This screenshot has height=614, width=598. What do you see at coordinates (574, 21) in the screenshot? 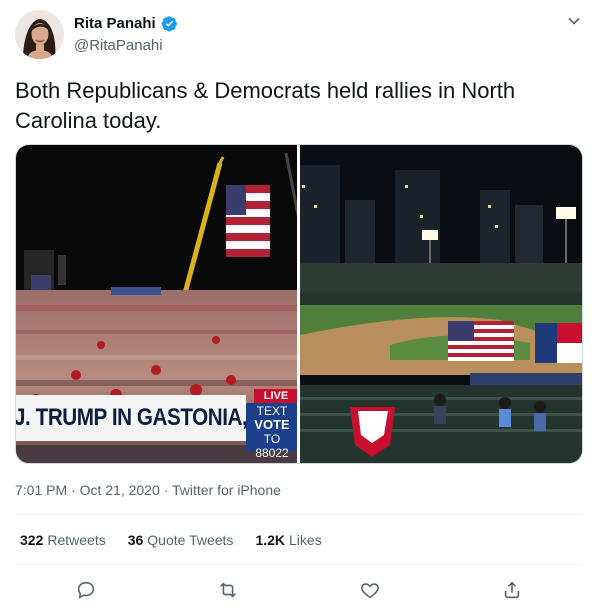
I see `chevron-down-icon` at bounding box center [574, 21].